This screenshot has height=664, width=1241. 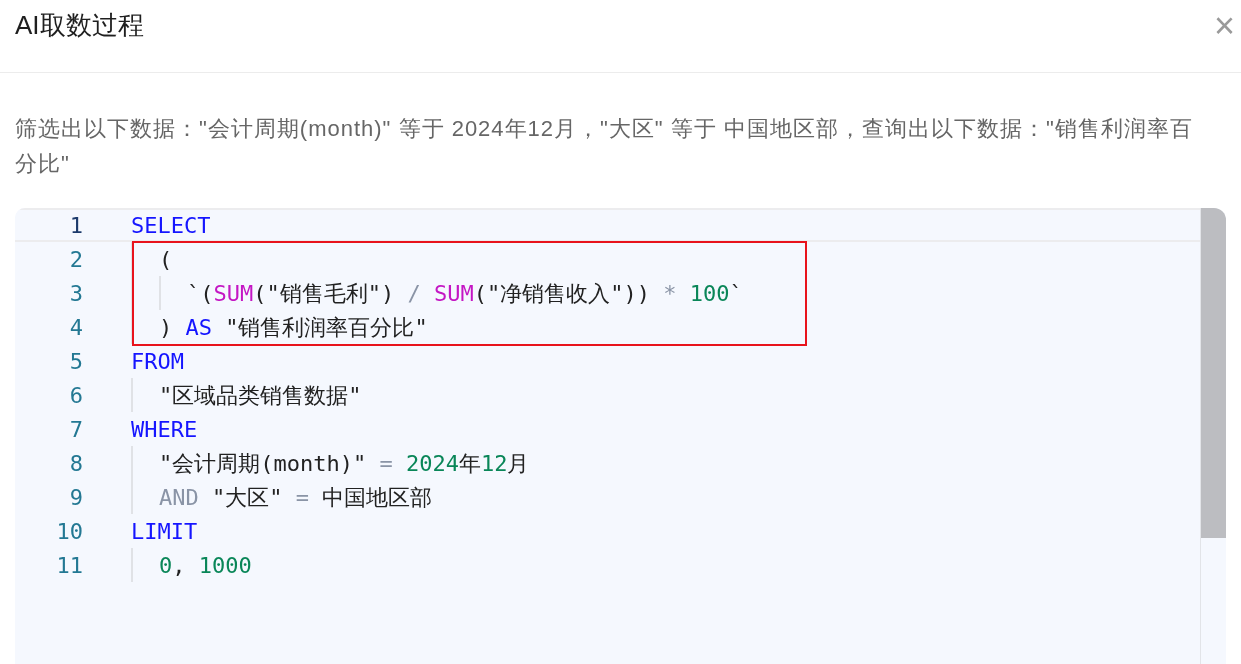 I want to click on line-number: 1, so click(x=75, y=225).